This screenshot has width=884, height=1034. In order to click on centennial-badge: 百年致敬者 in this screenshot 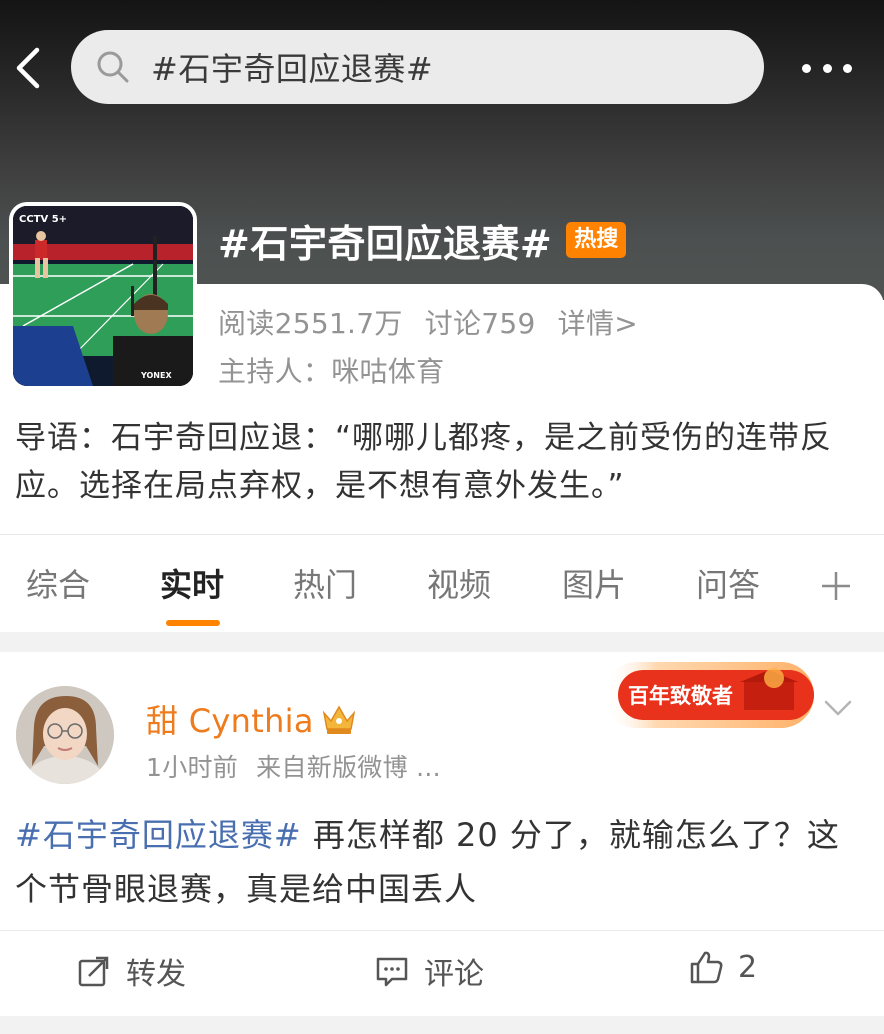, I will do `click(705, 695)`.